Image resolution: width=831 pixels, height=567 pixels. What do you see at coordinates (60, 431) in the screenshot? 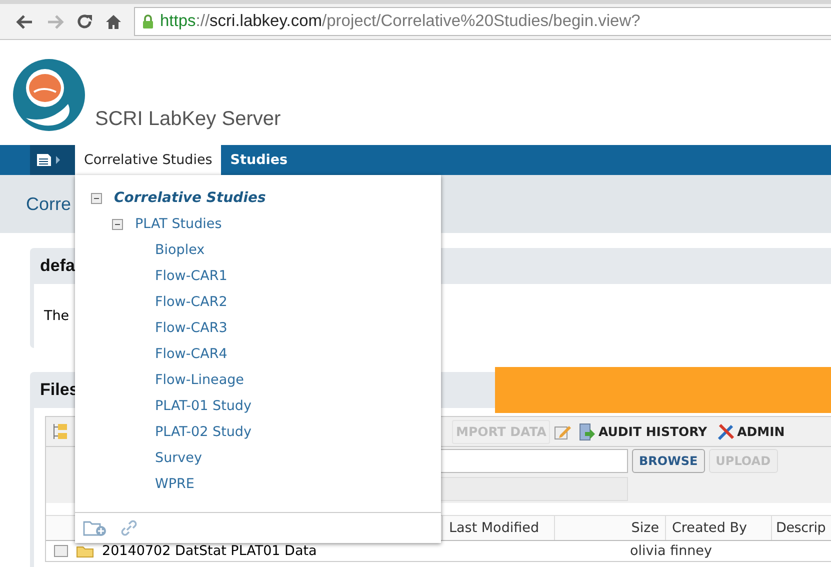
I see `folder-tree-icon` at bounding box center [60, 431].